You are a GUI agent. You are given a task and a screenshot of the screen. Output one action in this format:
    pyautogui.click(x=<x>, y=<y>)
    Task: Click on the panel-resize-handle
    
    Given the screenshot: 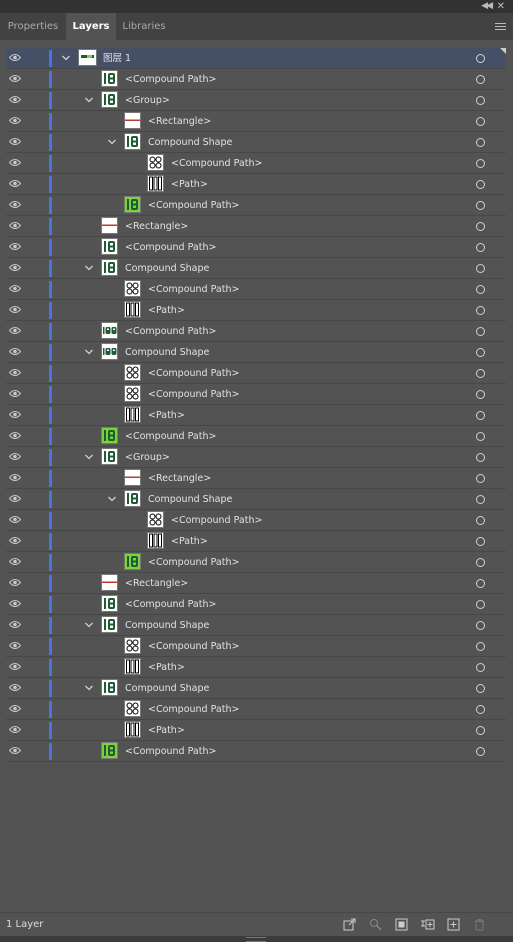 What is the action you would take?
    pyautogui.click(x=256, y=939)
    